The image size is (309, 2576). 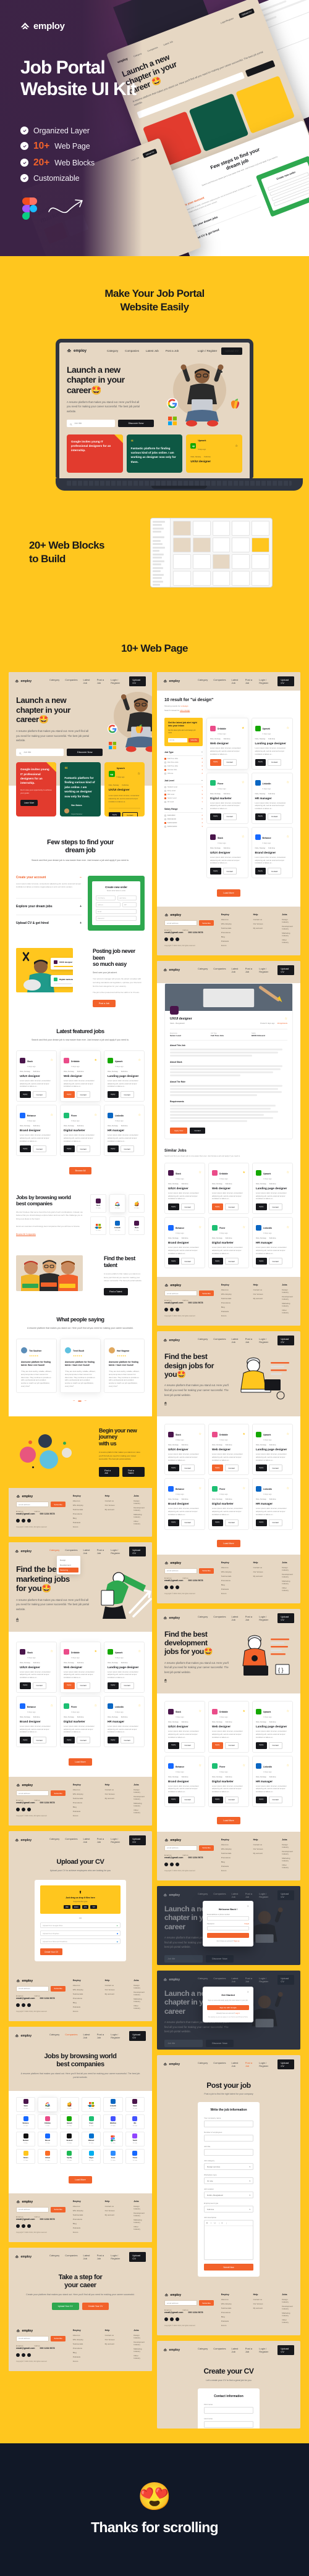 What do you see at coordinates (49, 920) in the screenshot?
I see `step-upload-cv: Upload CV & get hired +` at bounding box center [49, 920].